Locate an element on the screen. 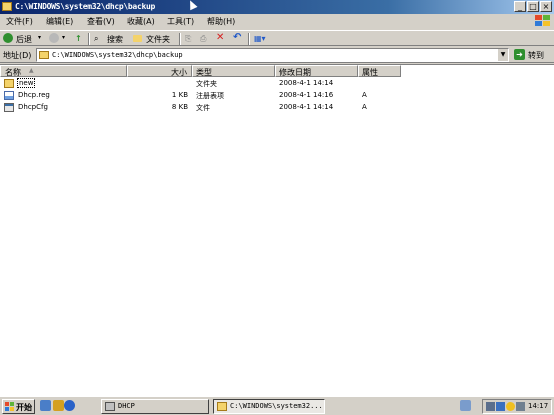 The height and width of the screenshot is (415, 554). menu-view: 查看(V) is located at coordinates (101, 21).